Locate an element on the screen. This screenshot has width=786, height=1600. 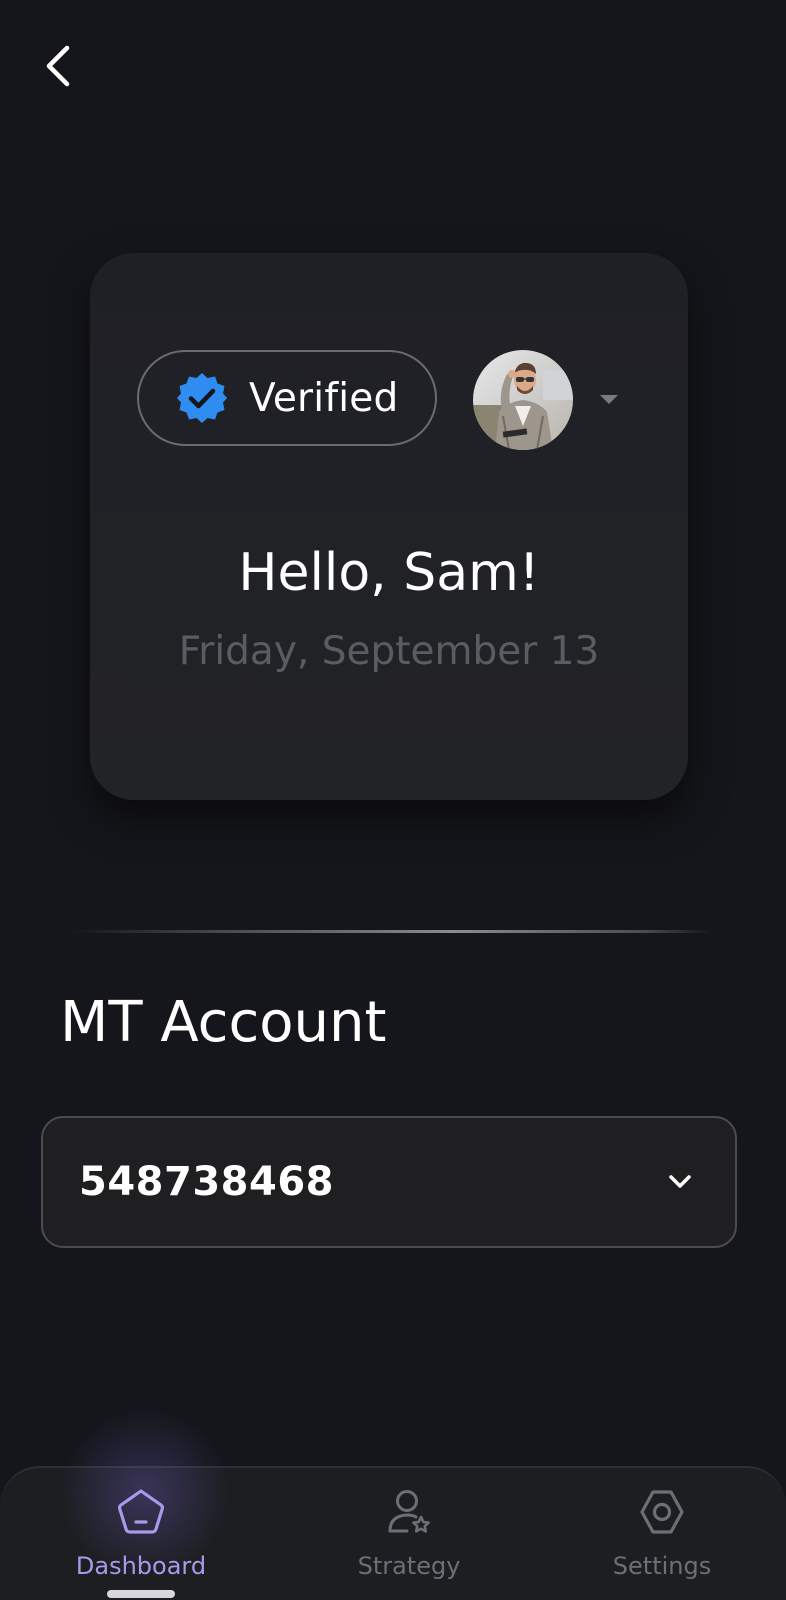
gear-hexagon-icon is located at coordinates (662, 1512).